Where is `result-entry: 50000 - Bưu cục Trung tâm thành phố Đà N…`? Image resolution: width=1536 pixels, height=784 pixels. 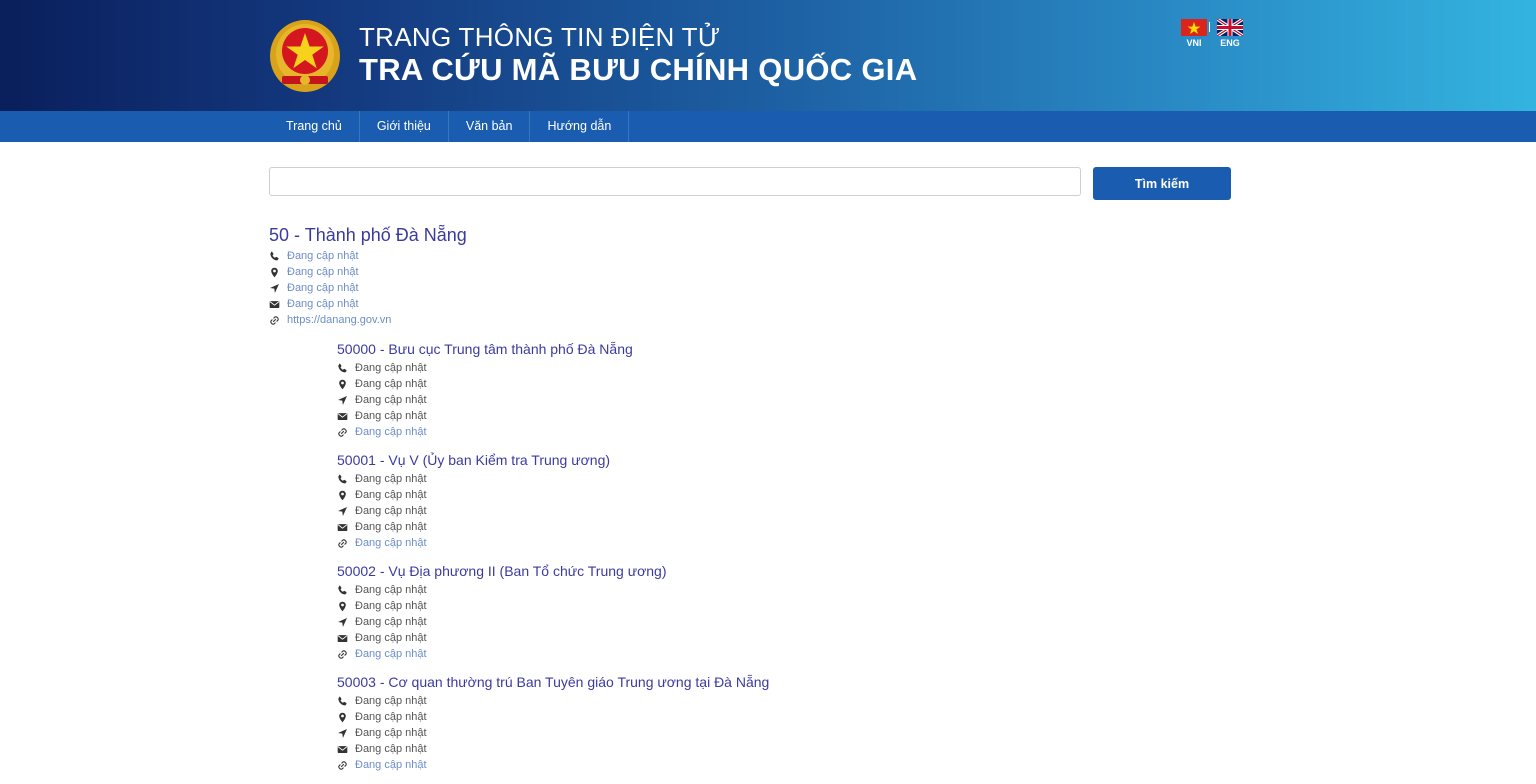 result-entry: 50000 - Bưu cục Trung tâm thành phố Đà N… is located at coordinates (485, 389).